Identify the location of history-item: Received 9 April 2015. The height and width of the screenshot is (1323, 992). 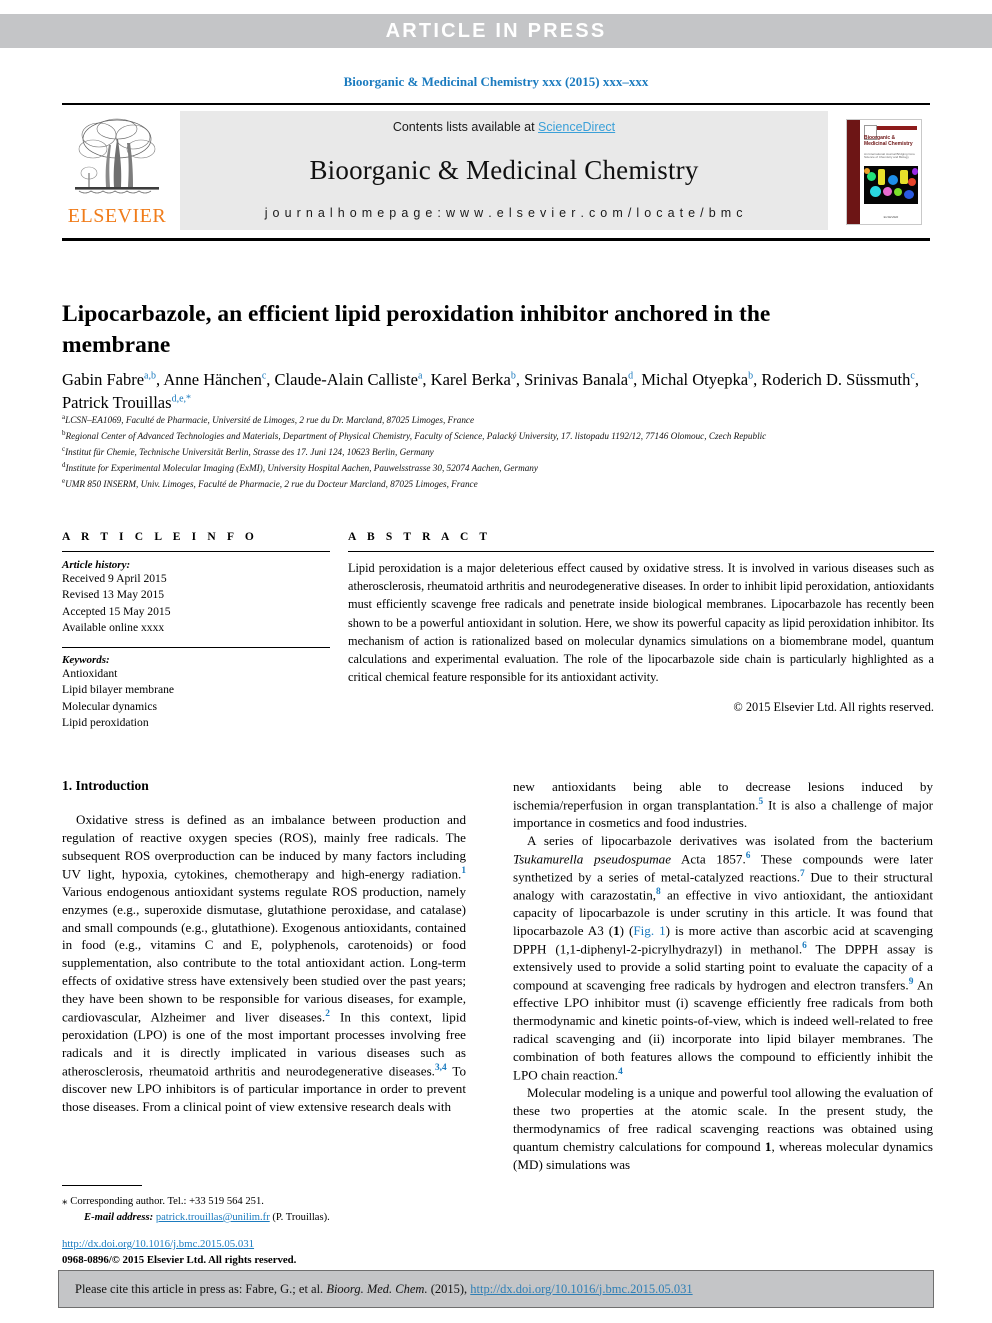
(114, 578).